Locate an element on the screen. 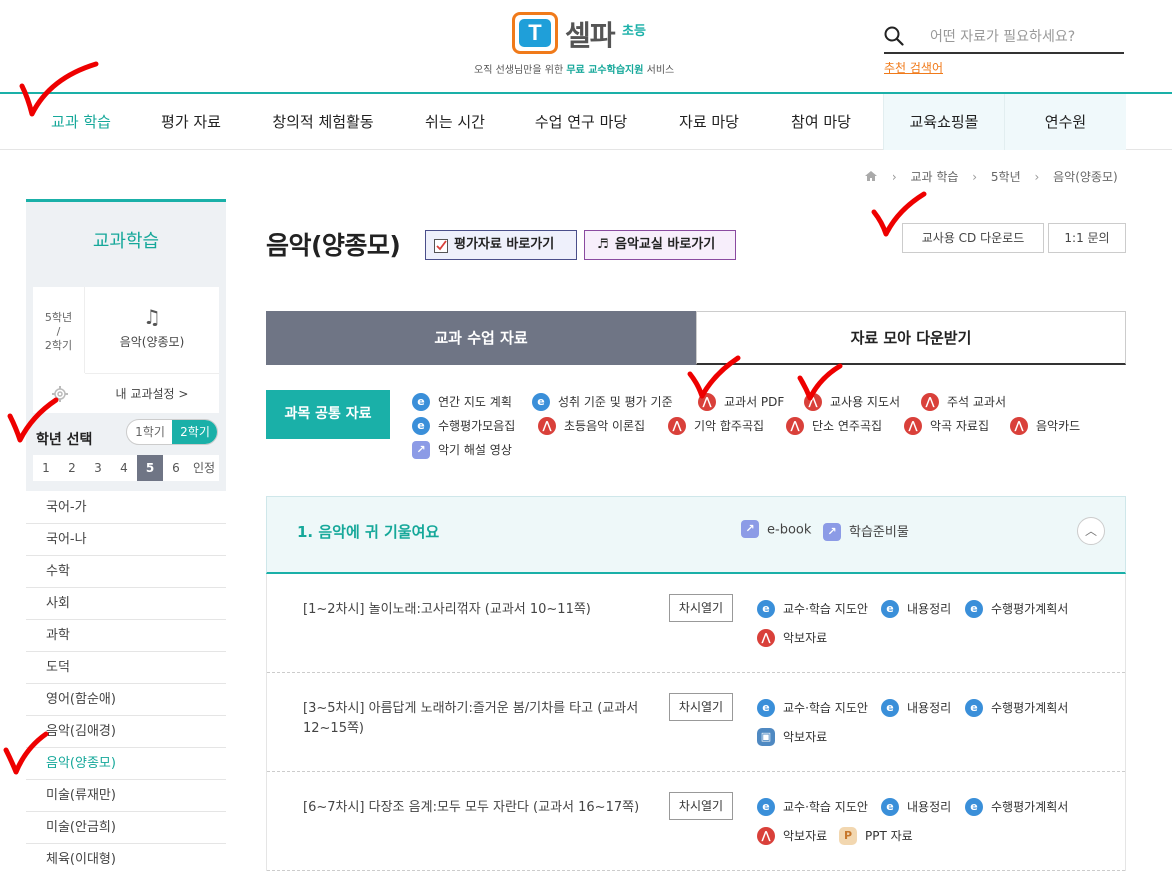 This screenshot has height=871, width=1172. subject-item: 음악(김애경) is located at coordinates (126, 732).